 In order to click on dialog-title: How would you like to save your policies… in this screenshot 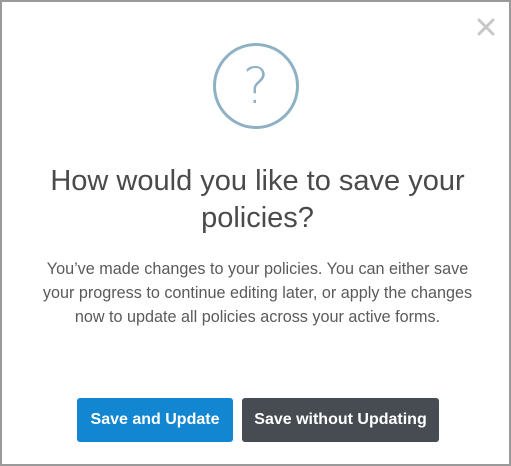, I will do `click(257, 199)`.